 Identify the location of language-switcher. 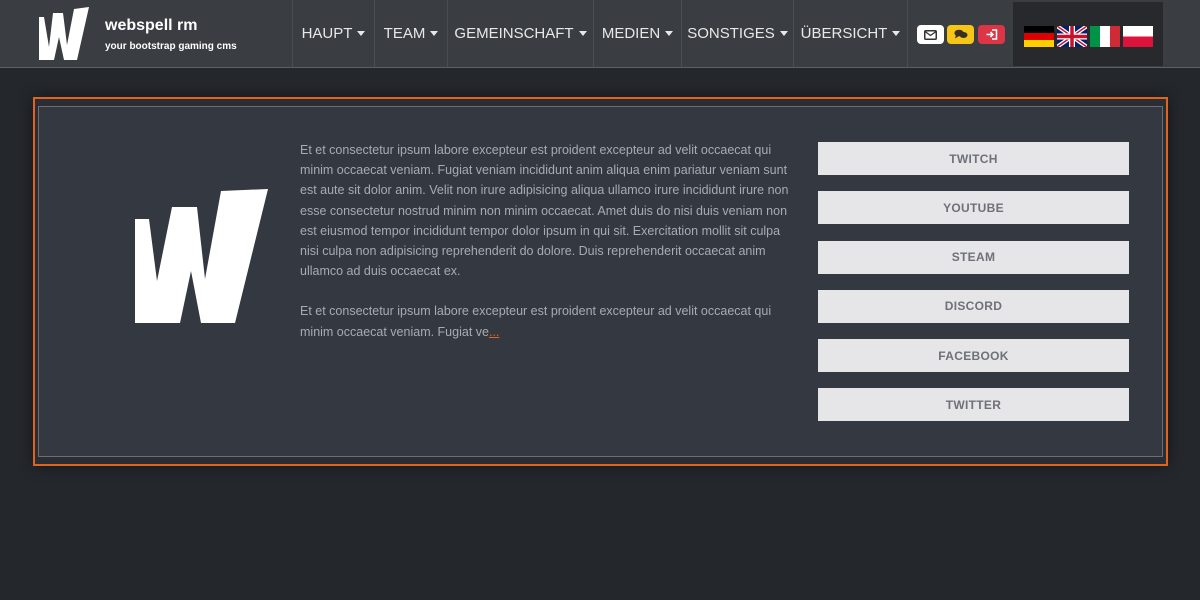
(1088, 34).